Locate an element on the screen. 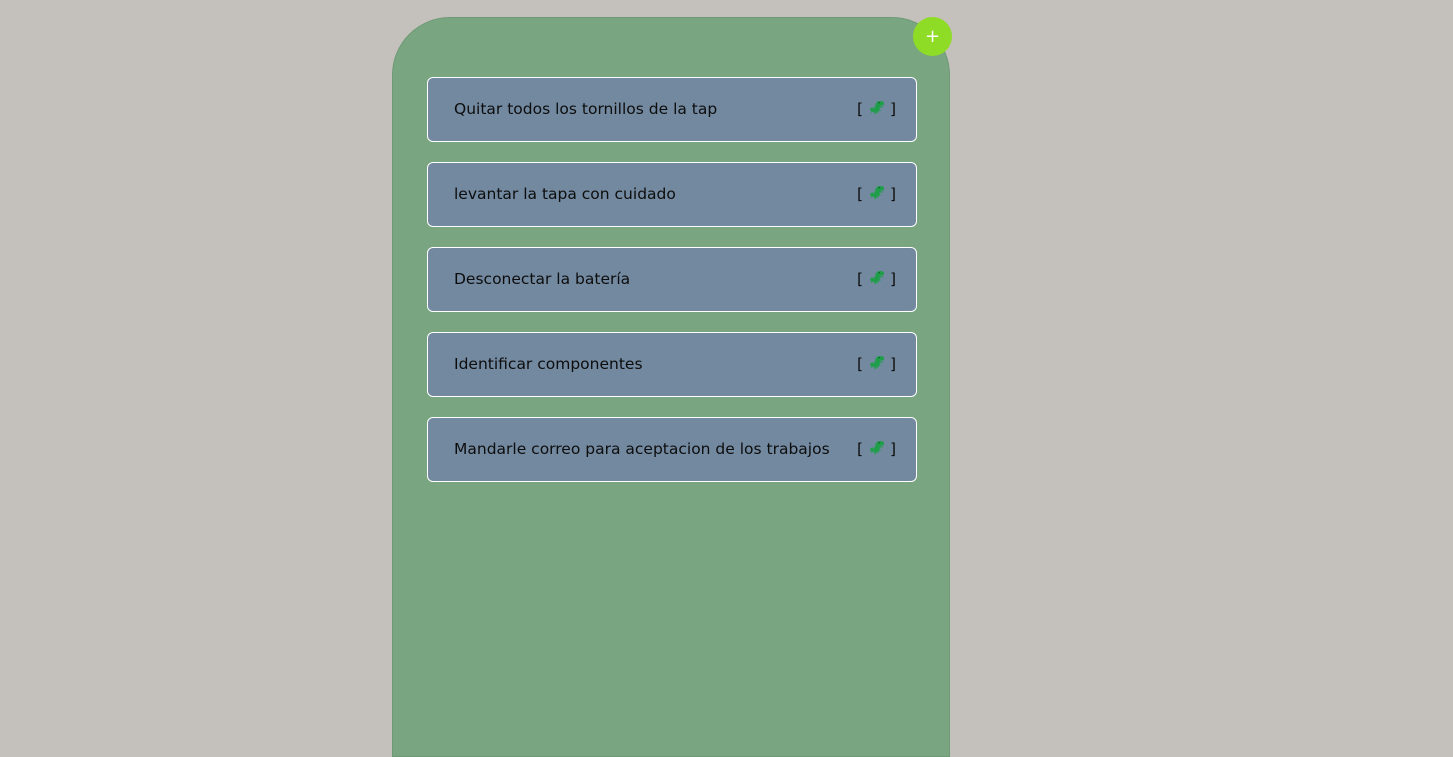 This screenshot has height=757, width=1453. task-item: Desconectar la batería [ ] is located at coordinates (672, 279).